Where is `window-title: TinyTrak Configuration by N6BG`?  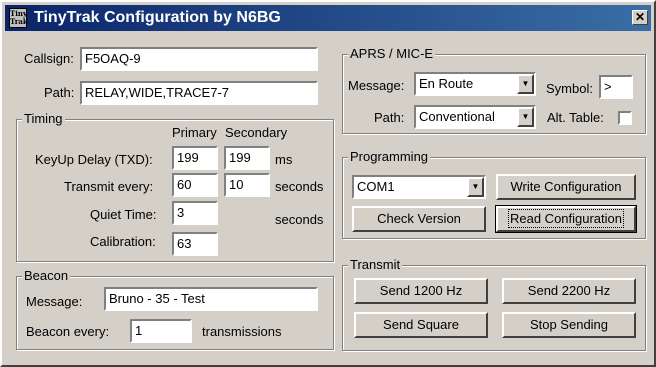 window-title: TinyTrak Configuration by N6BG is located at coordinates (157, 17).